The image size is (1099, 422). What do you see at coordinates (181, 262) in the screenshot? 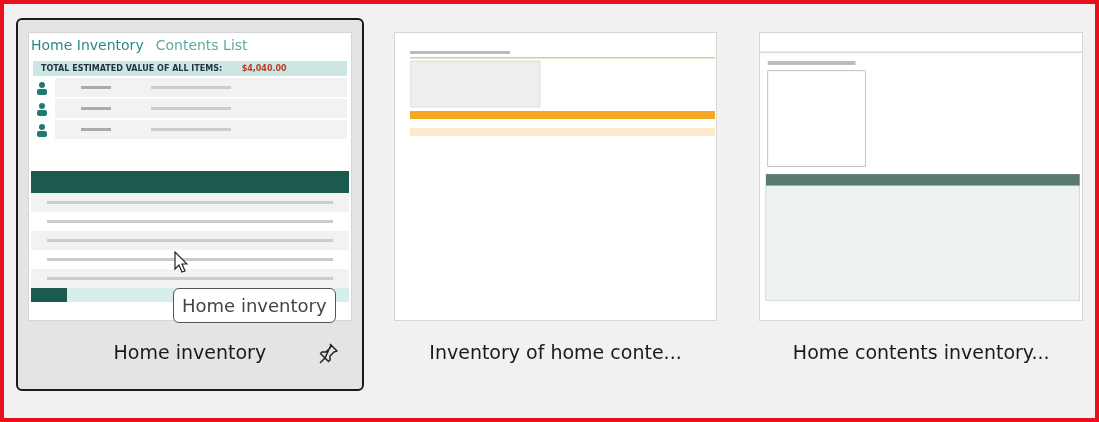
I see `mouse-cursor-icon` at bounding box center [181, 262].